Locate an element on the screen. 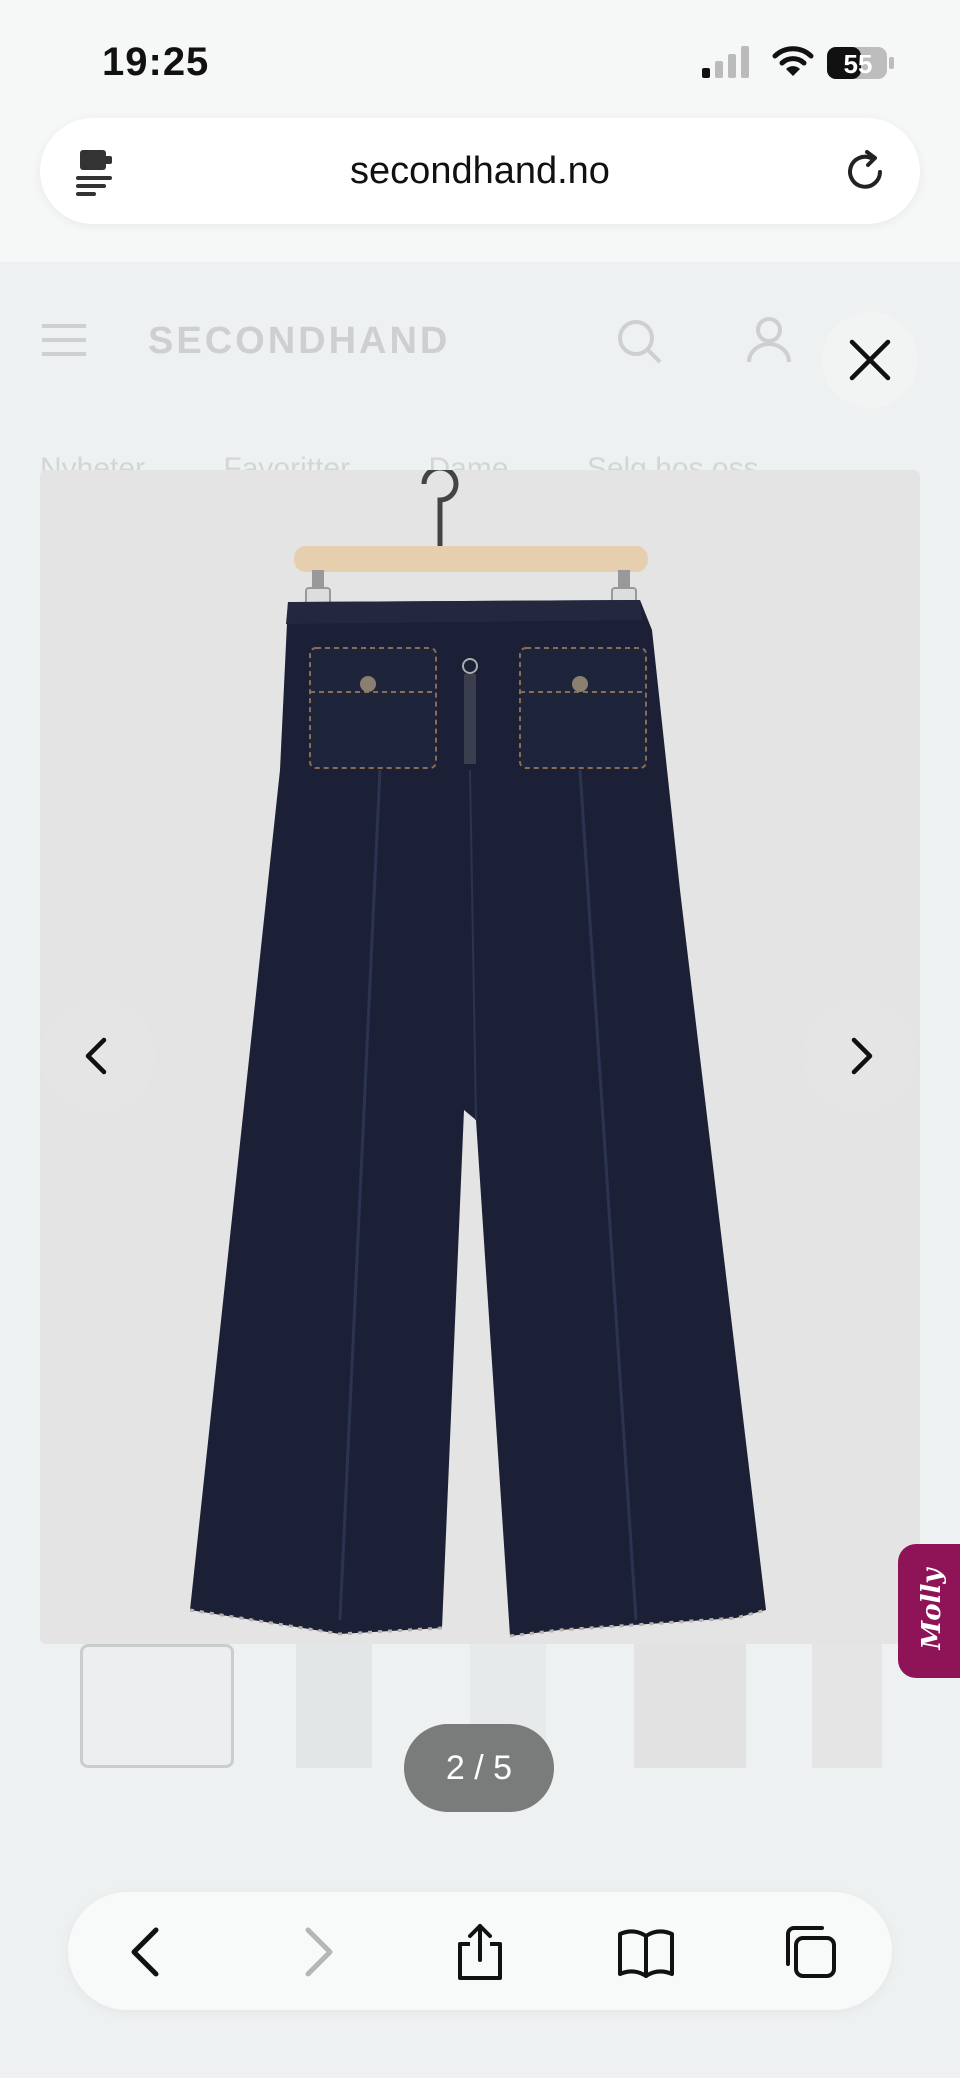  image-counter: 2 / 5 is located at coordinates (479, 1768).